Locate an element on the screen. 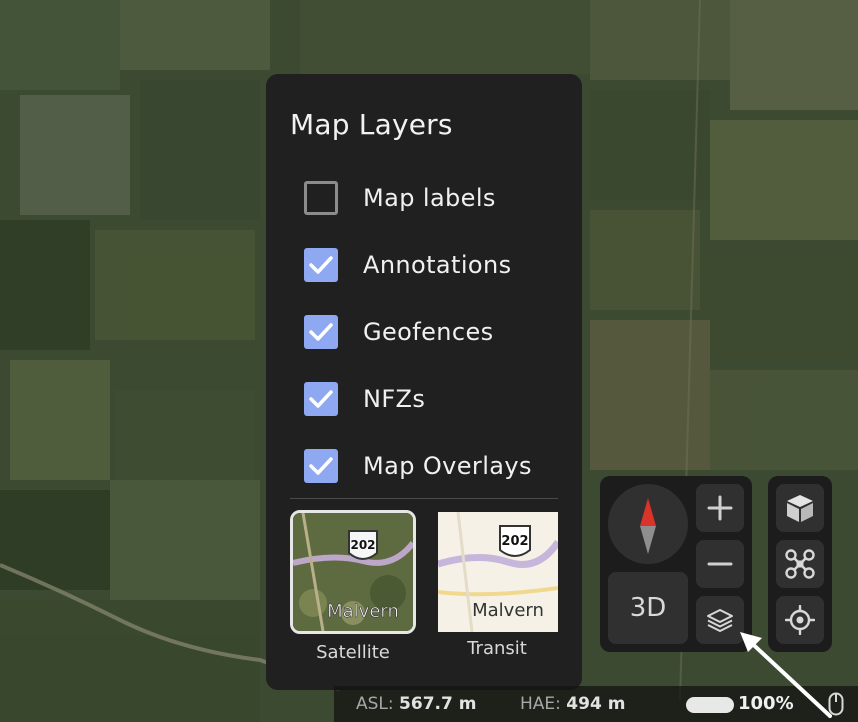  basemap-transit: 202 Malvern is located at coordinates (498, 572).